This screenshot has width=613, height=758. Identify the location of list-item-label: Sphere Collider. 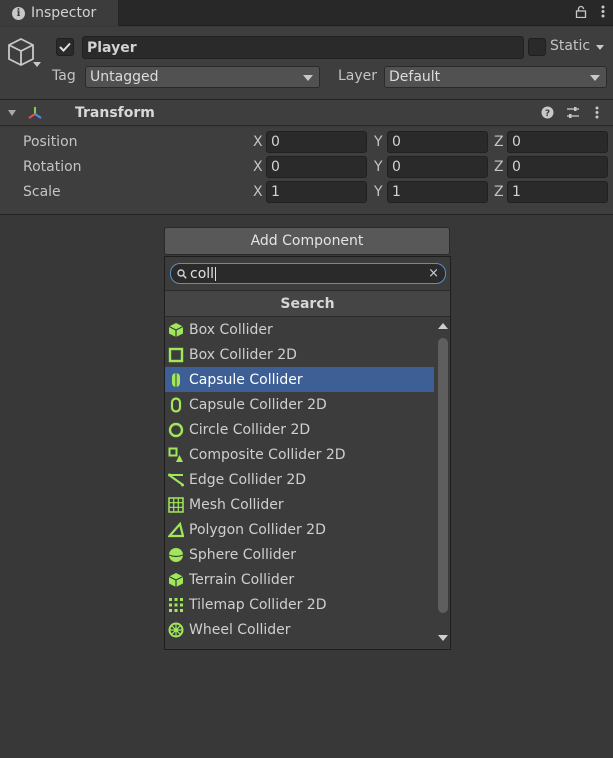
(243, 554).